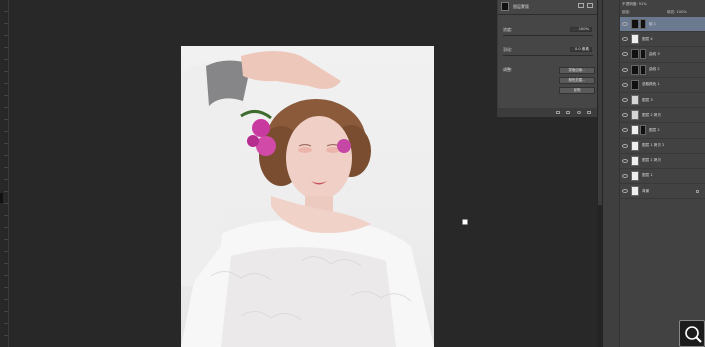  I want to click on vertical-ruler, so click(8, 173).